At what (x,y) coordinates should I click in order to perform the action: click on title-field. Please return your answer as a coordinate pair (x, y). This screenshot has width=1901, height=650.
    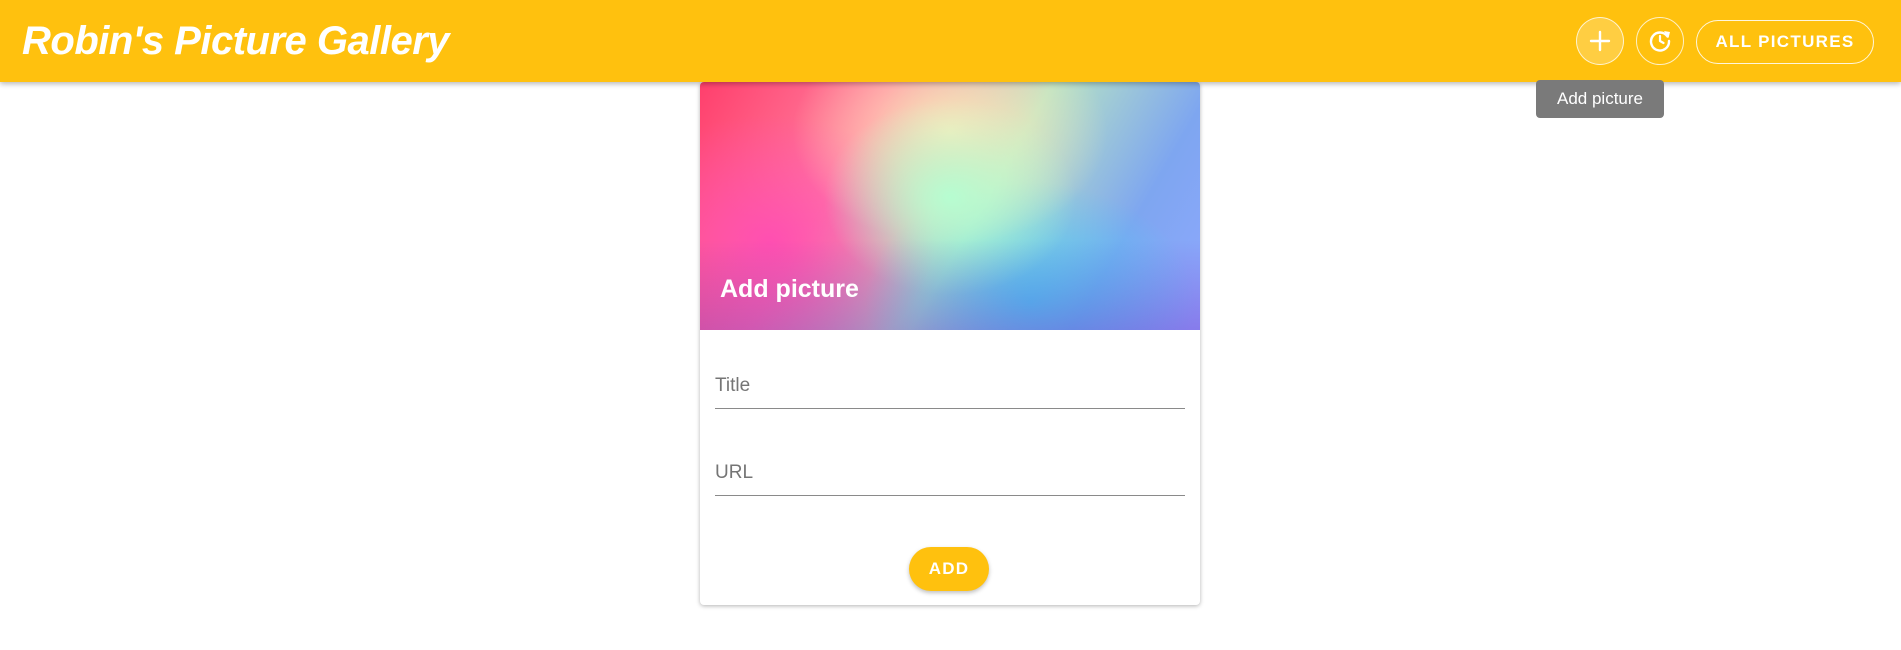
    Looking at the image, I should click on (950, 388).